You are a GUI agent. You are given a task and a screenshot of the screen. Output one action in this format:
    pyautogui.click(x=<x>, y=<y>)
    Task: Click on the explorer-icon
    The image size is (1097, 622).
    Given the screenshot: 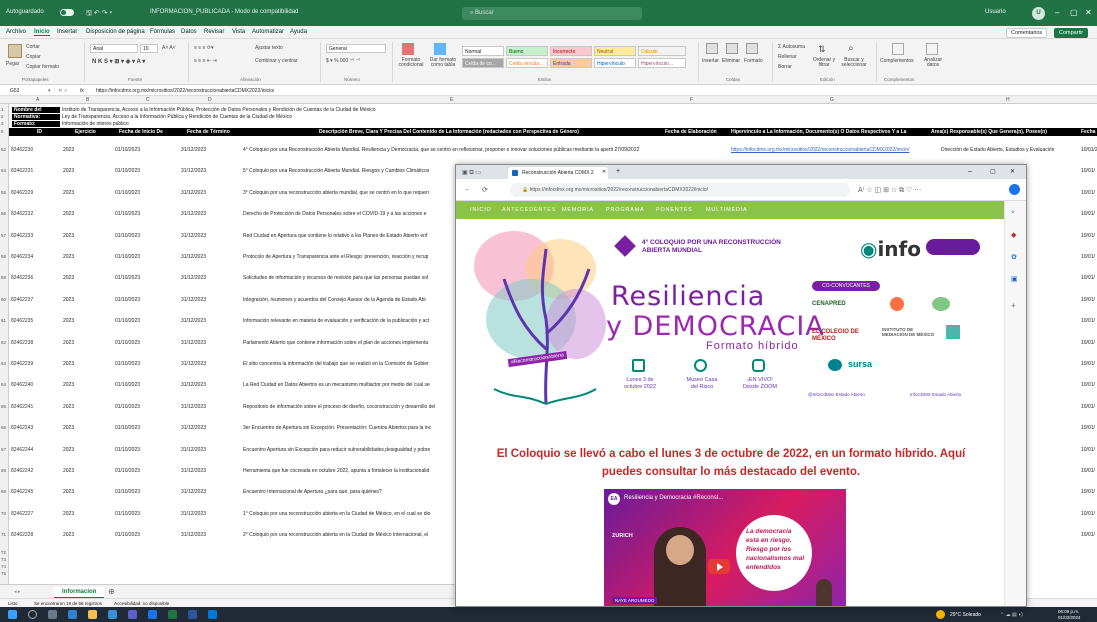 What is the action you would take?
    pyautogui.click(x=92, y=614)
    